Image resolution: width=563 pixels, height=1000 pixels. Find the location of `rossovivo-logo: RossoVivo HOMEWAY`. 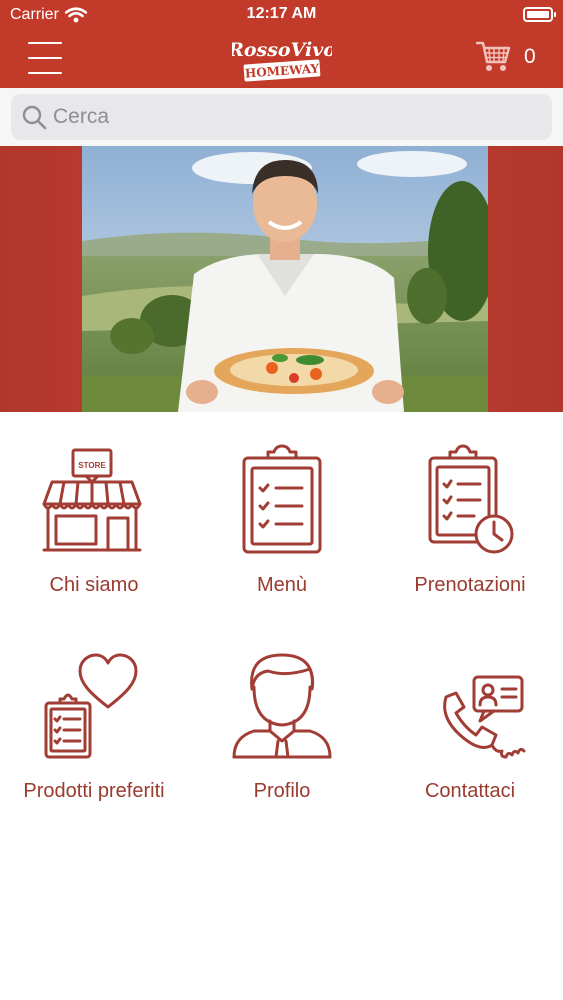

rossovivo-logo: RossoVivo HOMEWAY is located at coordinates (282, 60).